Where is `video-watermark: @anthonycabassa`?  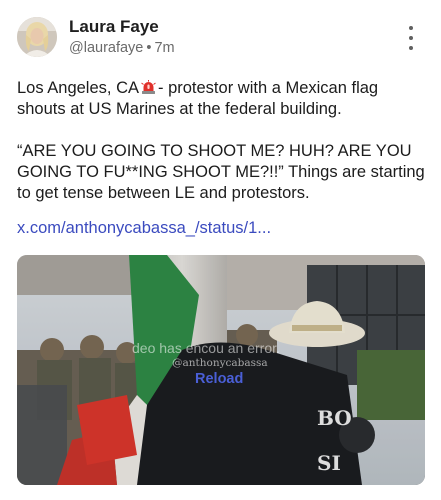 video-watermark: @anthonycabassa is located at coordinates (220, 363).